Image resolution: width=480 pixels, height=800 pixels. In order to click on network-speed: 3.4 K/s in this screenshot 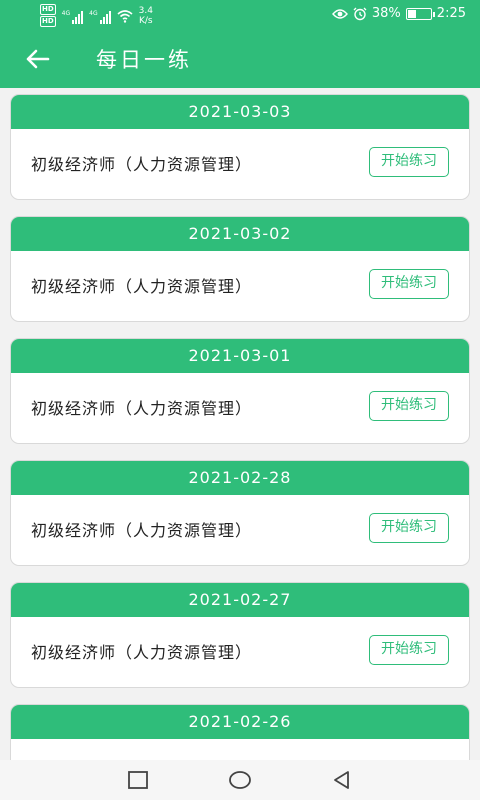, I will do `click(146, 16)`.